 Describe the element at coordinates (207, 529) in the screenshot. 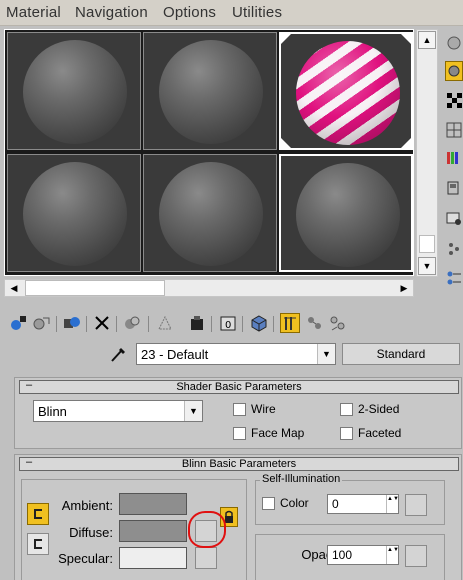

I see `annotation-circle` at that location.